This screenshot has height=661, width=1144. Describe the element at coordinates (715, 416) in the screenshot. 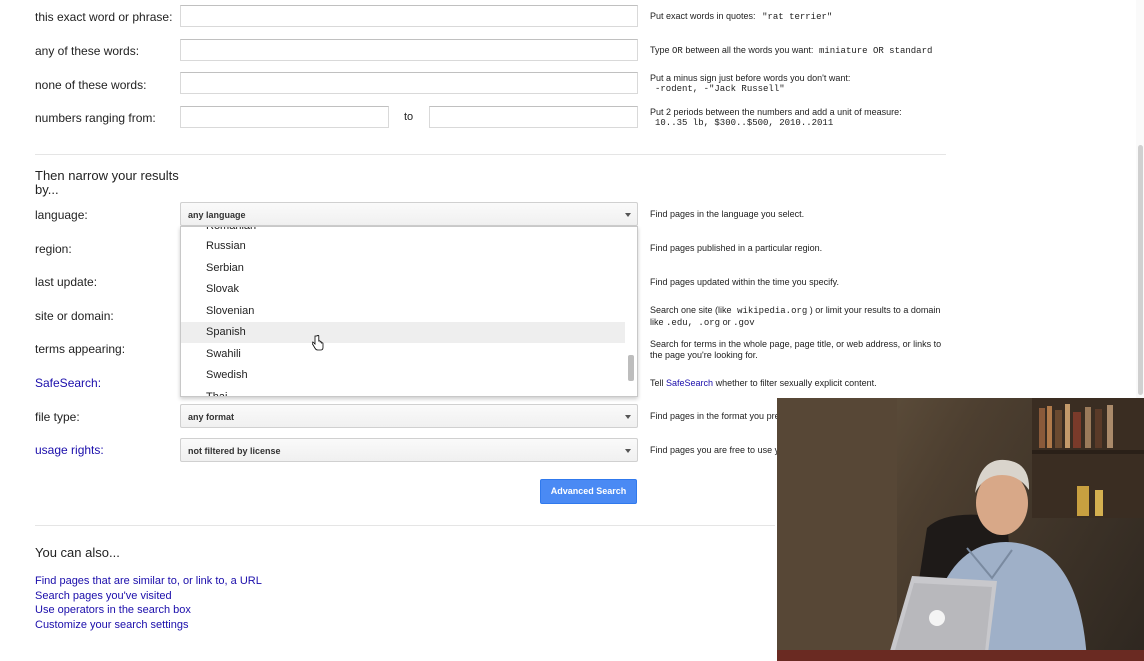

I see `file-type-hint: Find pages in the format you pre` at that location.